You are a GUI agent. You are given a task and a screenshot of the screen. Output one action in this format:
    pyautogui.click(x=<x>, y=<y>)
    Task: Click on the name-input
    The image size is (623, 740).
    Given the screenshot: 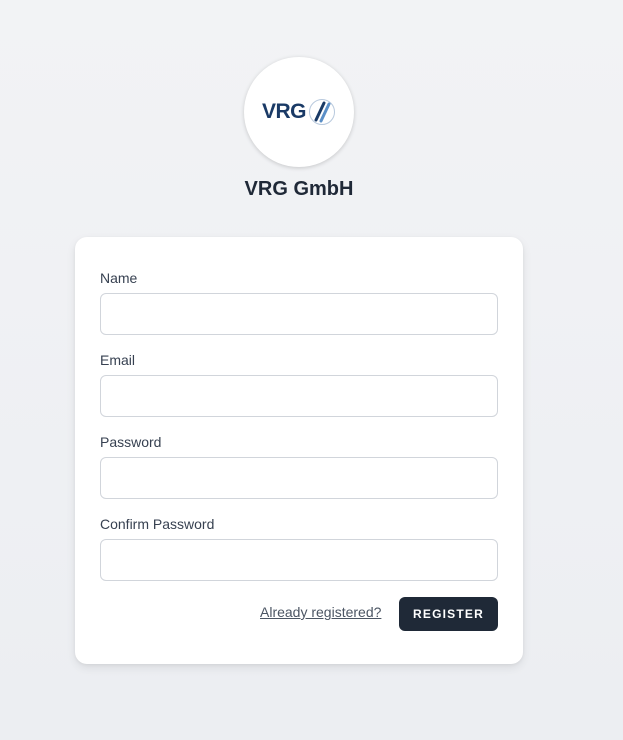 What is the action you would take?
    pyautogui.click(x=299, y=314)
    